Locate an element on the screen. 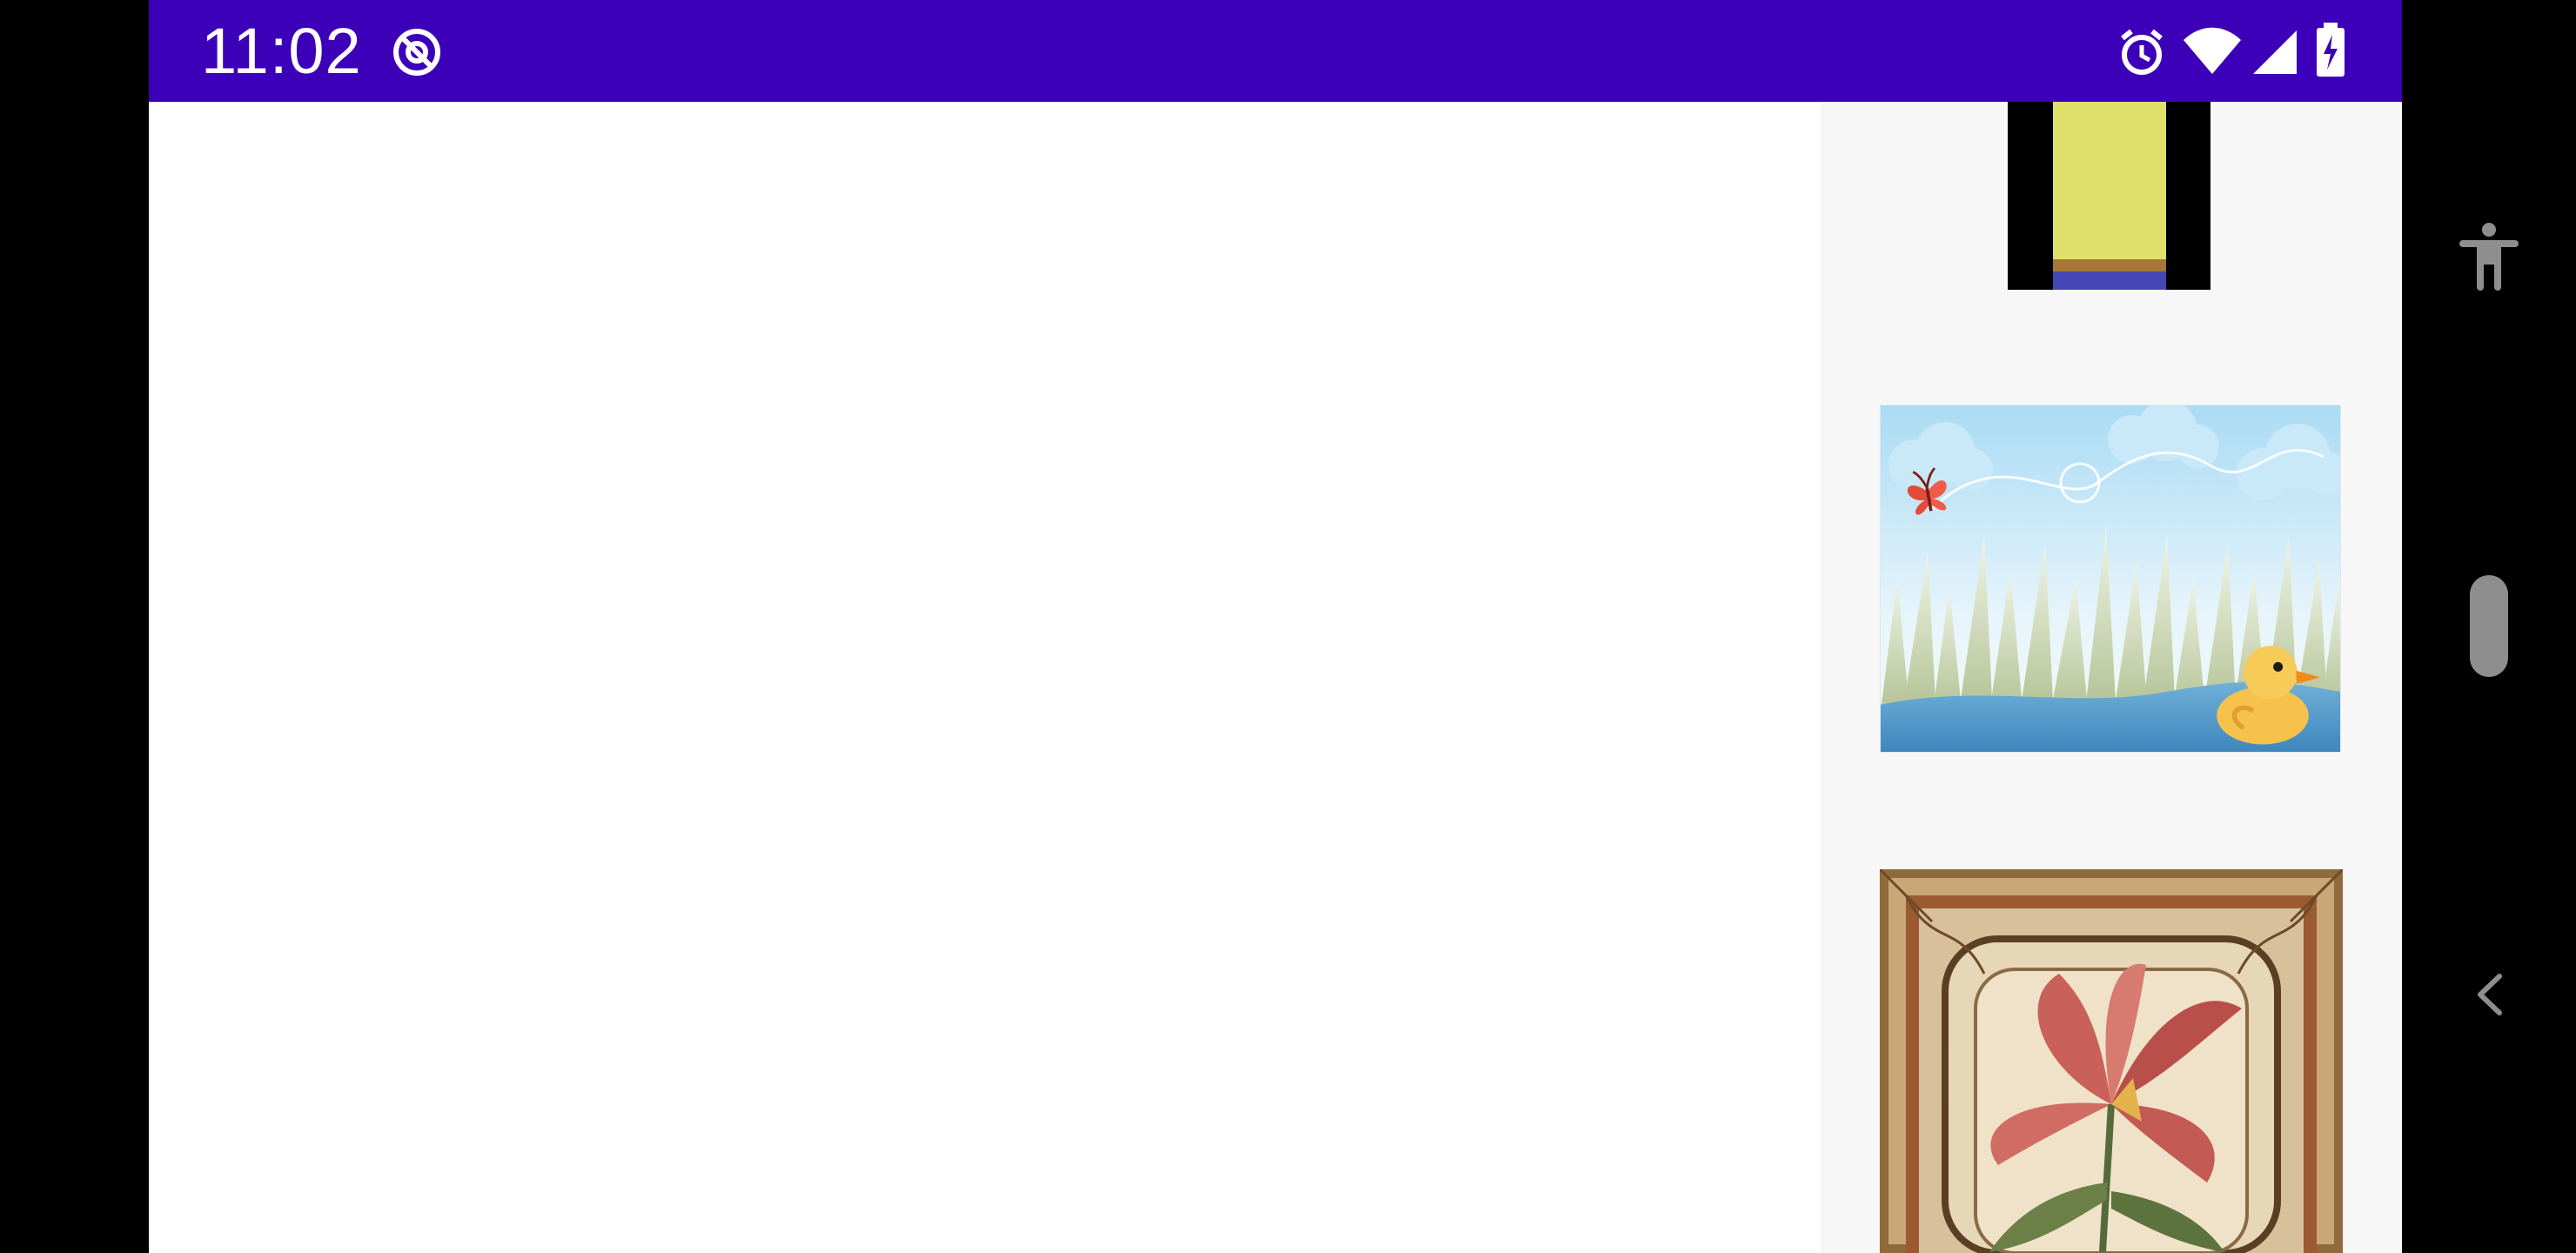 The image size is (2576, 1253). status-time: 11:02 is located at coordinates (281, 51).